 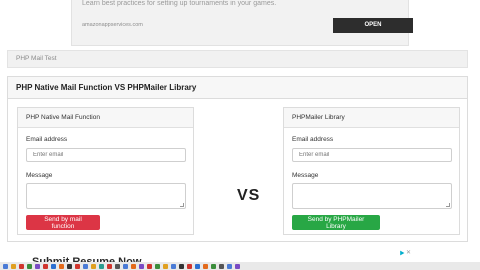 What do you see at coordinates (336, 222) in the screenshot?
I see `send-by-phpmailer-button: Send by PHPMailer Library` at bounding box center [336, 222].